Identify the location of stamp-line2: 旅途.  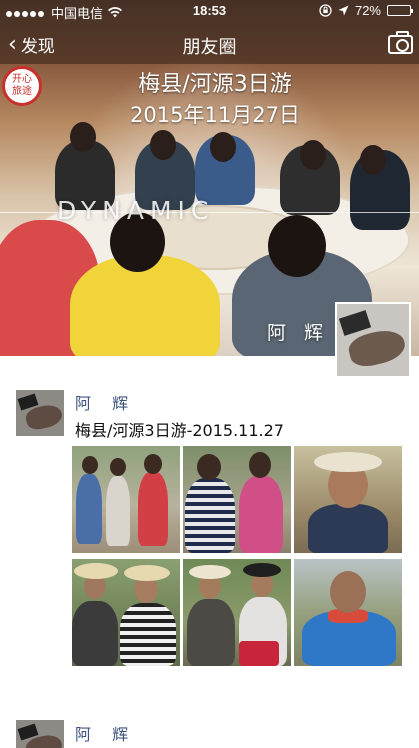
(22, 91).